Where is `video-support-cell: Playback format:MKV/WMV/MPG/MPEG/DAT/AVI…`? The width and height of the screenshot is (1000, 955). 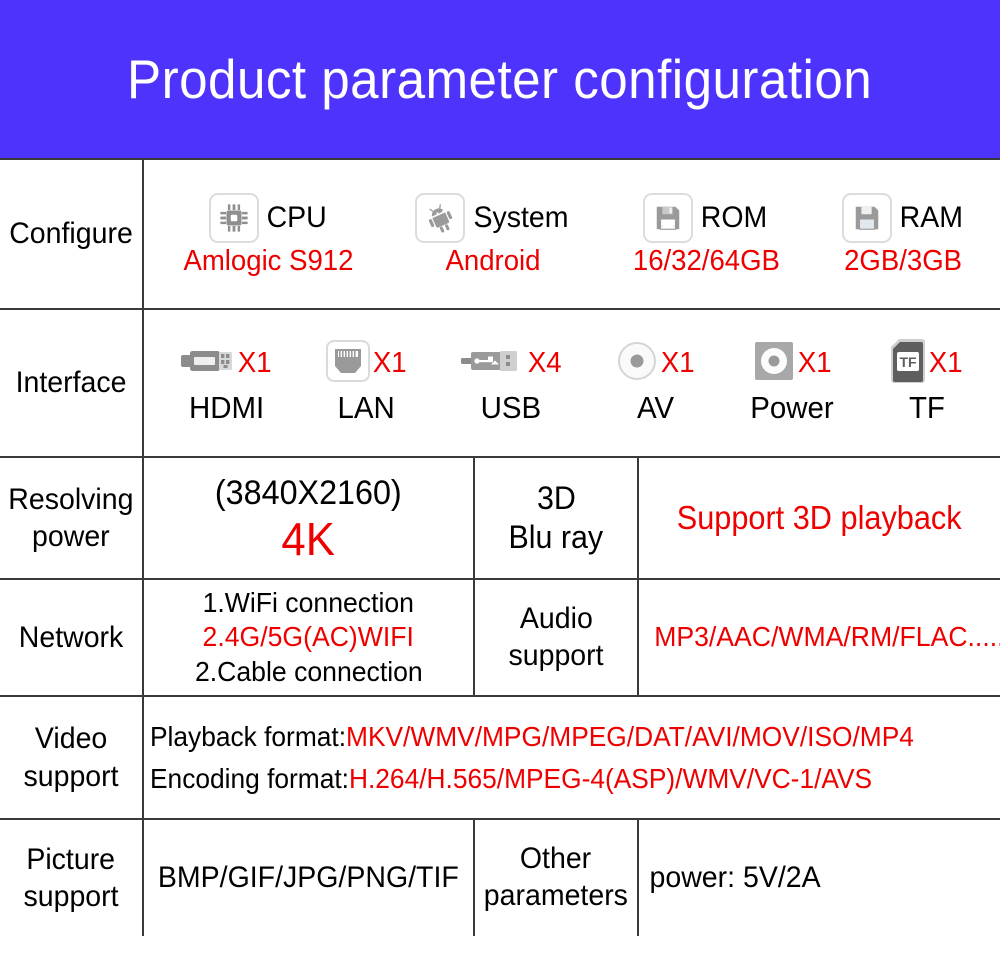 video-support-cell: Playback format:MKV/WMV/MPG/MPEG/DAT/AVI… is located at coordinates (570, 757).